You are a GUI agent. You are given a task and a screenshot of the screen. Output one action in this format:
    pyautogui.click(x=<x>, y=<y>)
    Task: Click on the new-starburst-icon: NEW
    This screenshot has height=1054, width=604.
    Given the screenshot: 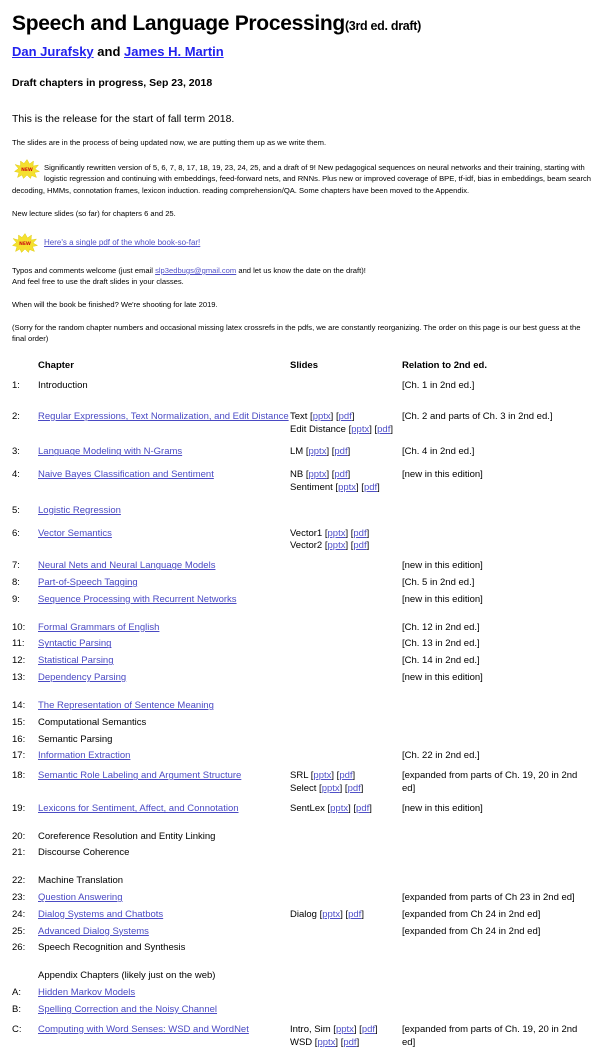 What is the action you would take?
    pyautogui.click(x=27, y=168)
    